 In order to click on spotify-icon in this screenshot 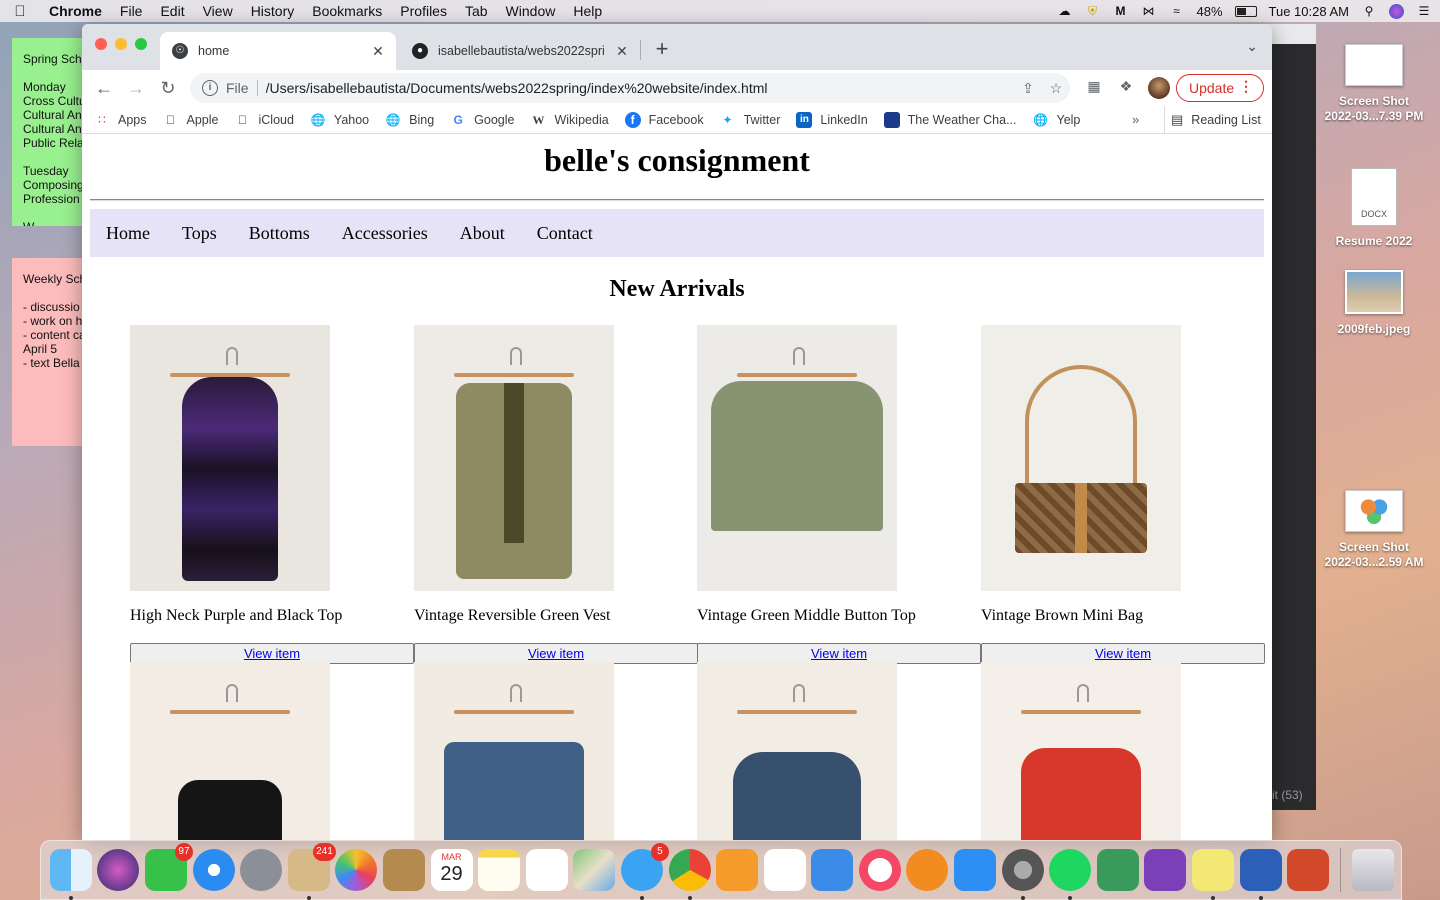, I will do `click(1070, 874)`.